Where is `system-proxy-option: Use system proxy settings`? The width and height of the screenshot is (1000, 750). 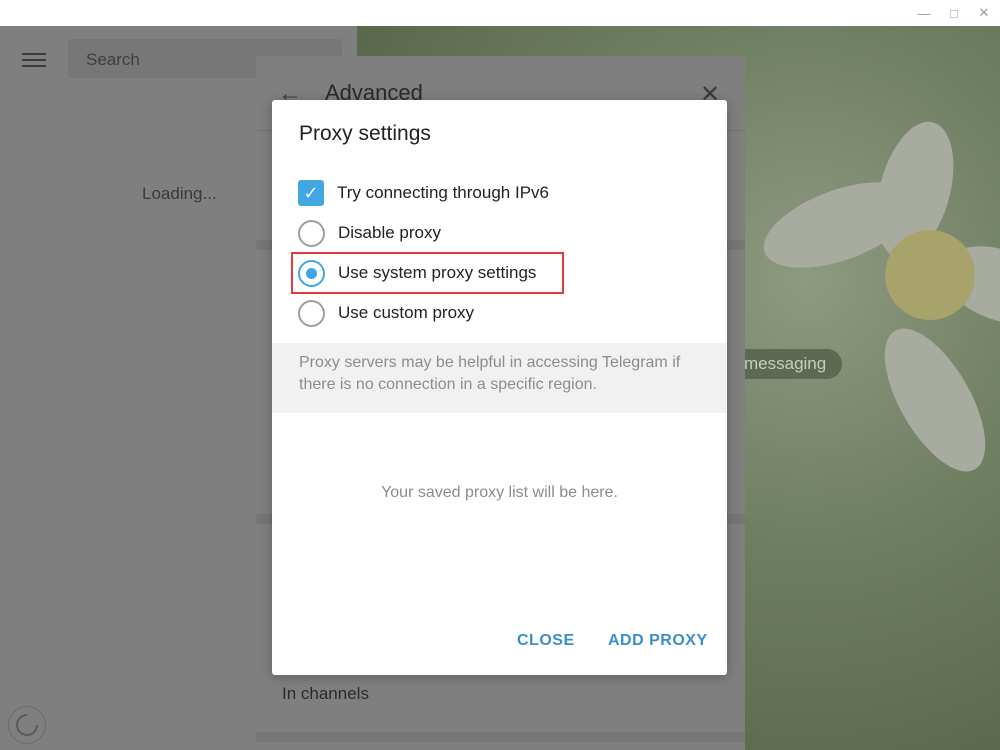 system-proxy-option: Use system proxy settings is located at coordinates (417, 273).